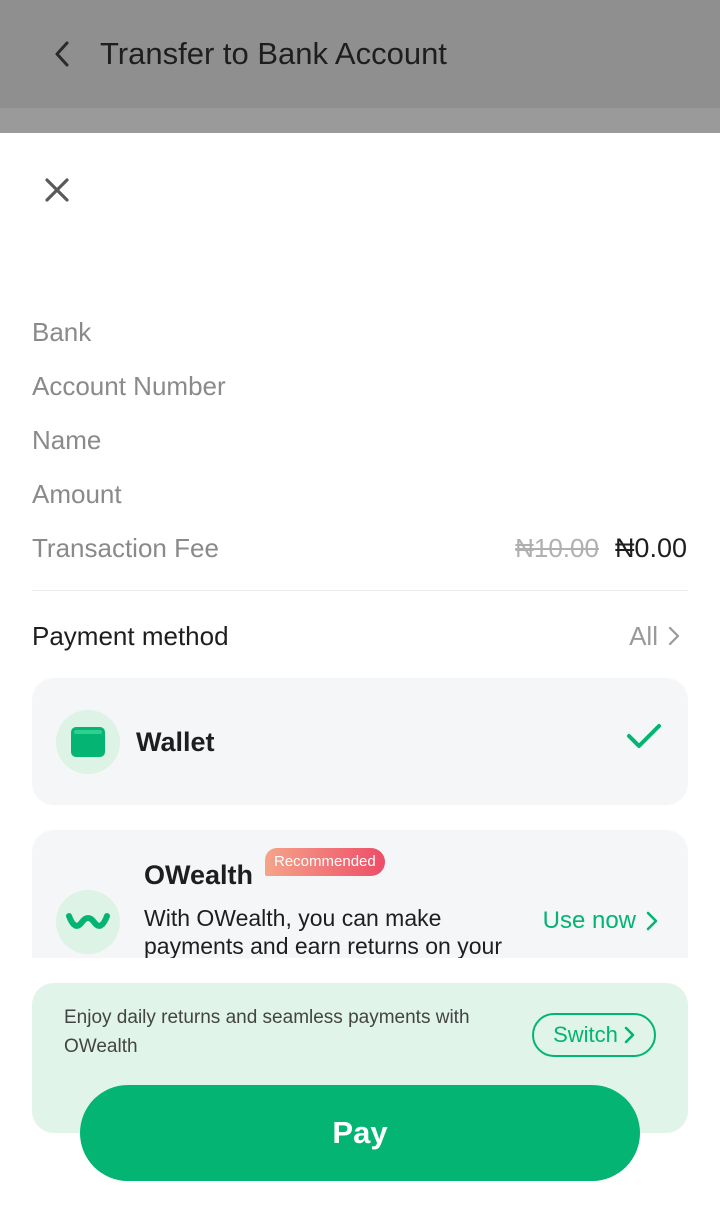  I want to click on wallet-option: Wallet, so click(360, 741).